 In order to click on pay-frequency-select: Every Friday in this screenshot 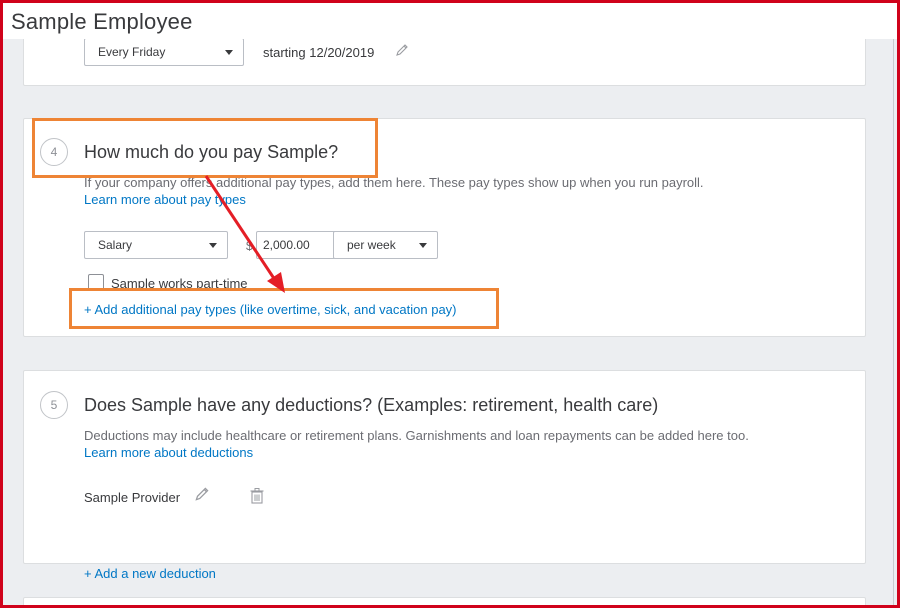, I will do `click(164, 52)`.